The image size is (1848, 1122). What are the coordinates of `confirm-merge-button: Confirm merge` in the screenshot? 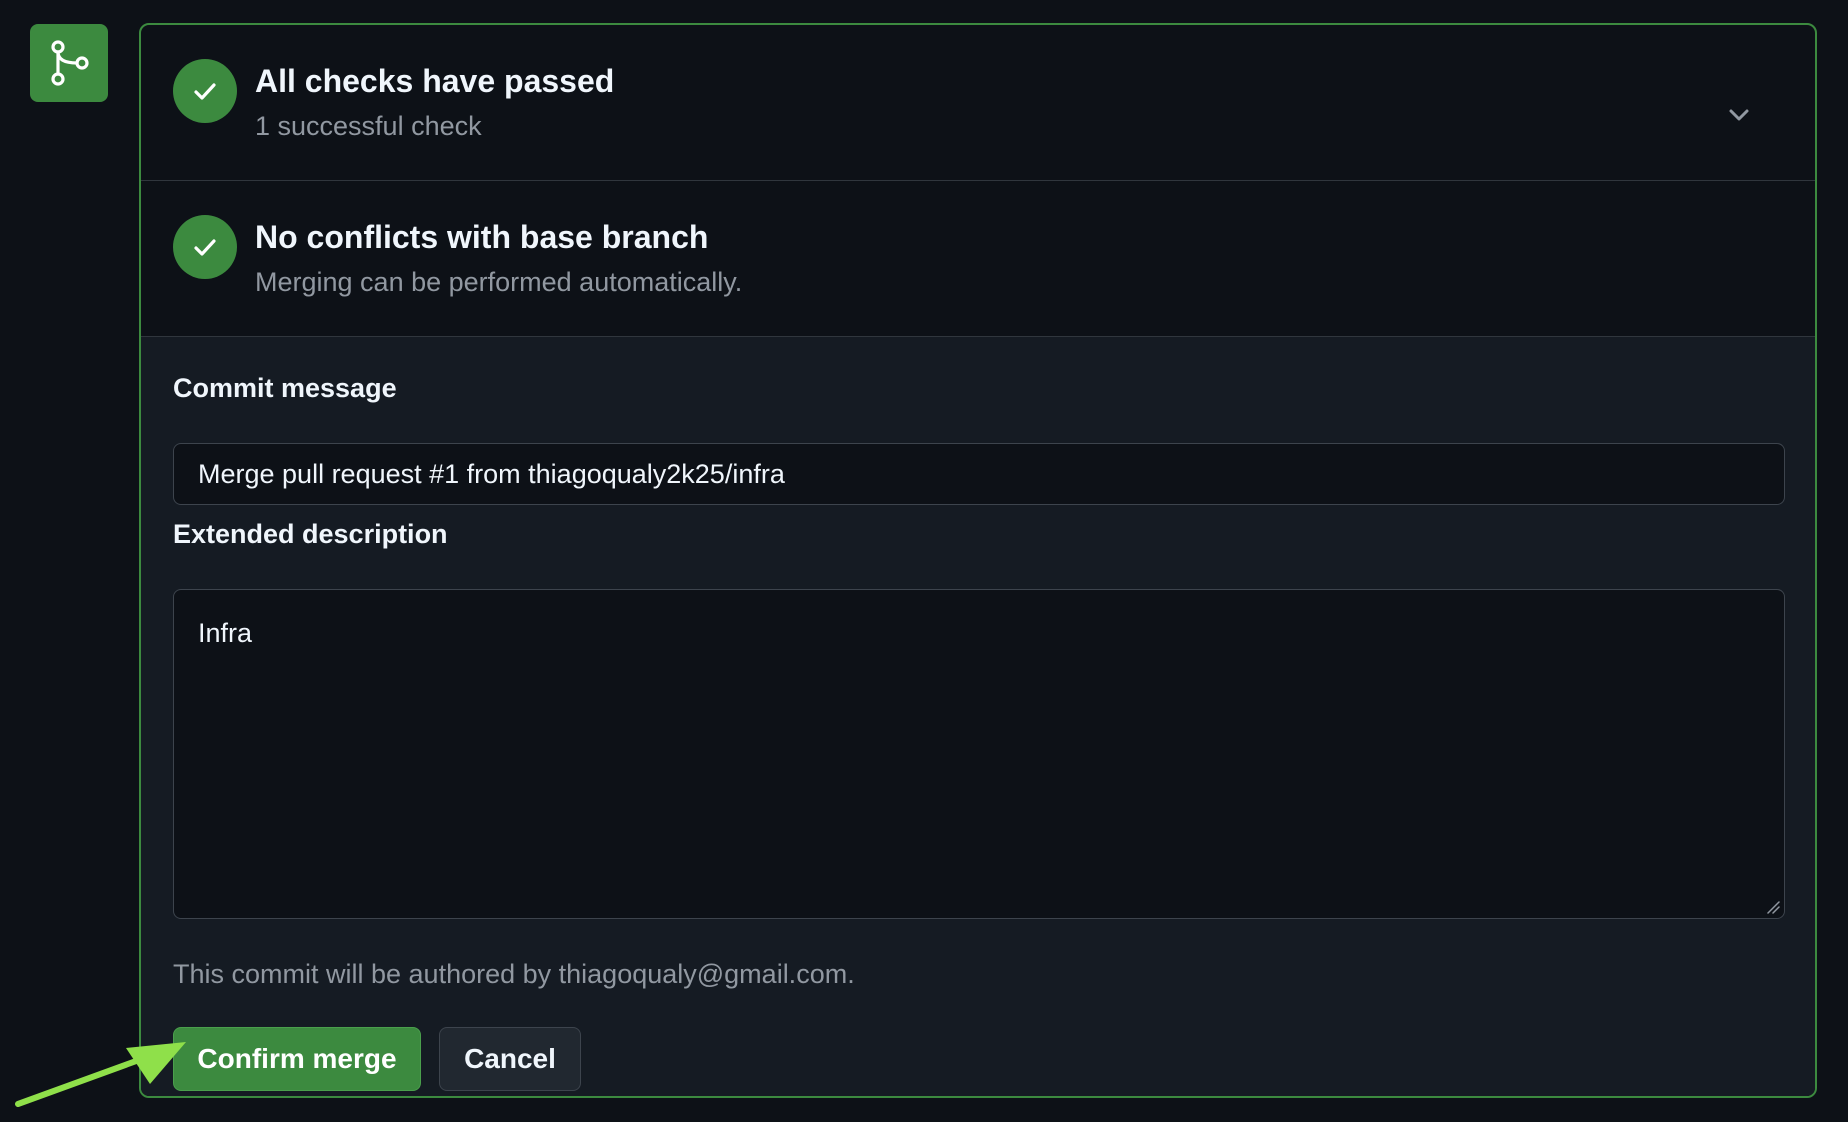 It's located at (297, 1059).